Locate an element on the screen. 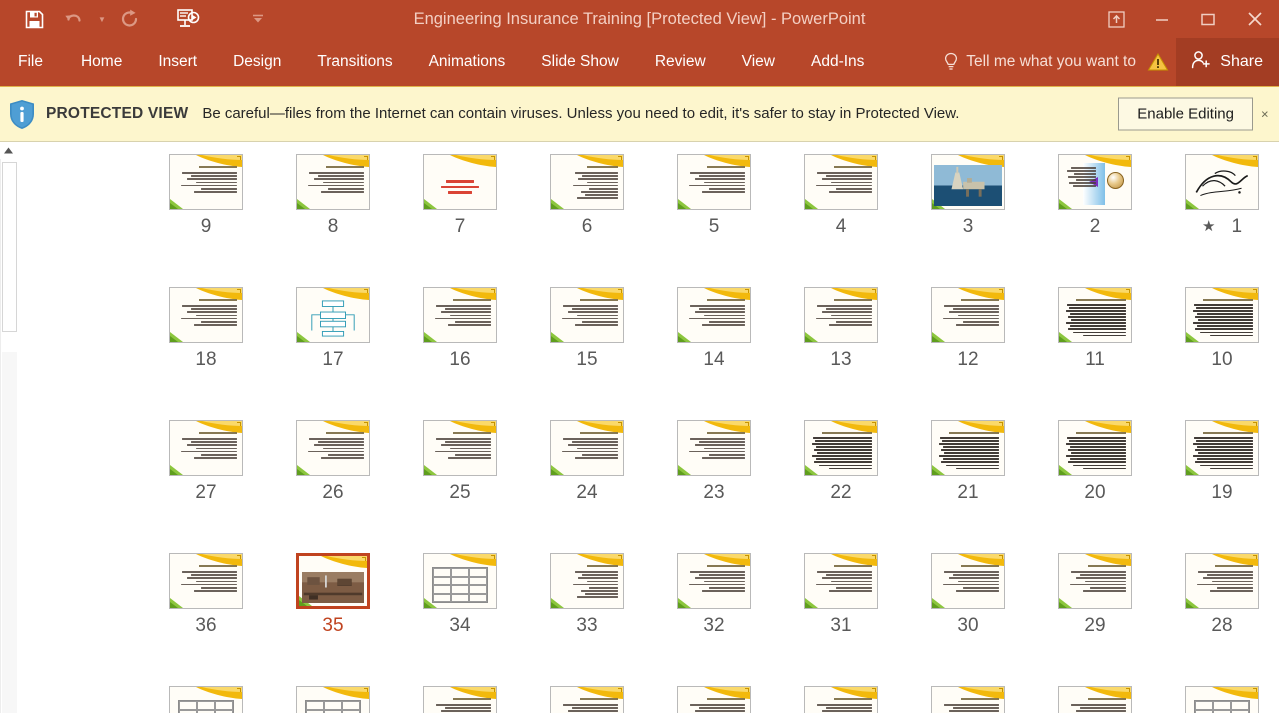 The image size is (1279, 713). slide-thumbnail-35: 35 is located at coordinates (333, 593).